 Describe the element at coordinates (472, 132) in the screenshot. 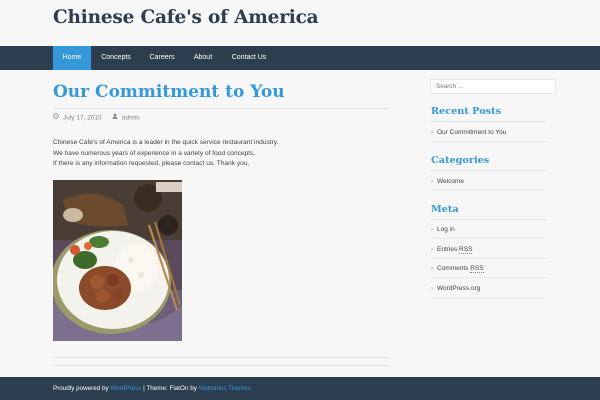

I see `recent-post-label: Our Commitment to You` at that location.